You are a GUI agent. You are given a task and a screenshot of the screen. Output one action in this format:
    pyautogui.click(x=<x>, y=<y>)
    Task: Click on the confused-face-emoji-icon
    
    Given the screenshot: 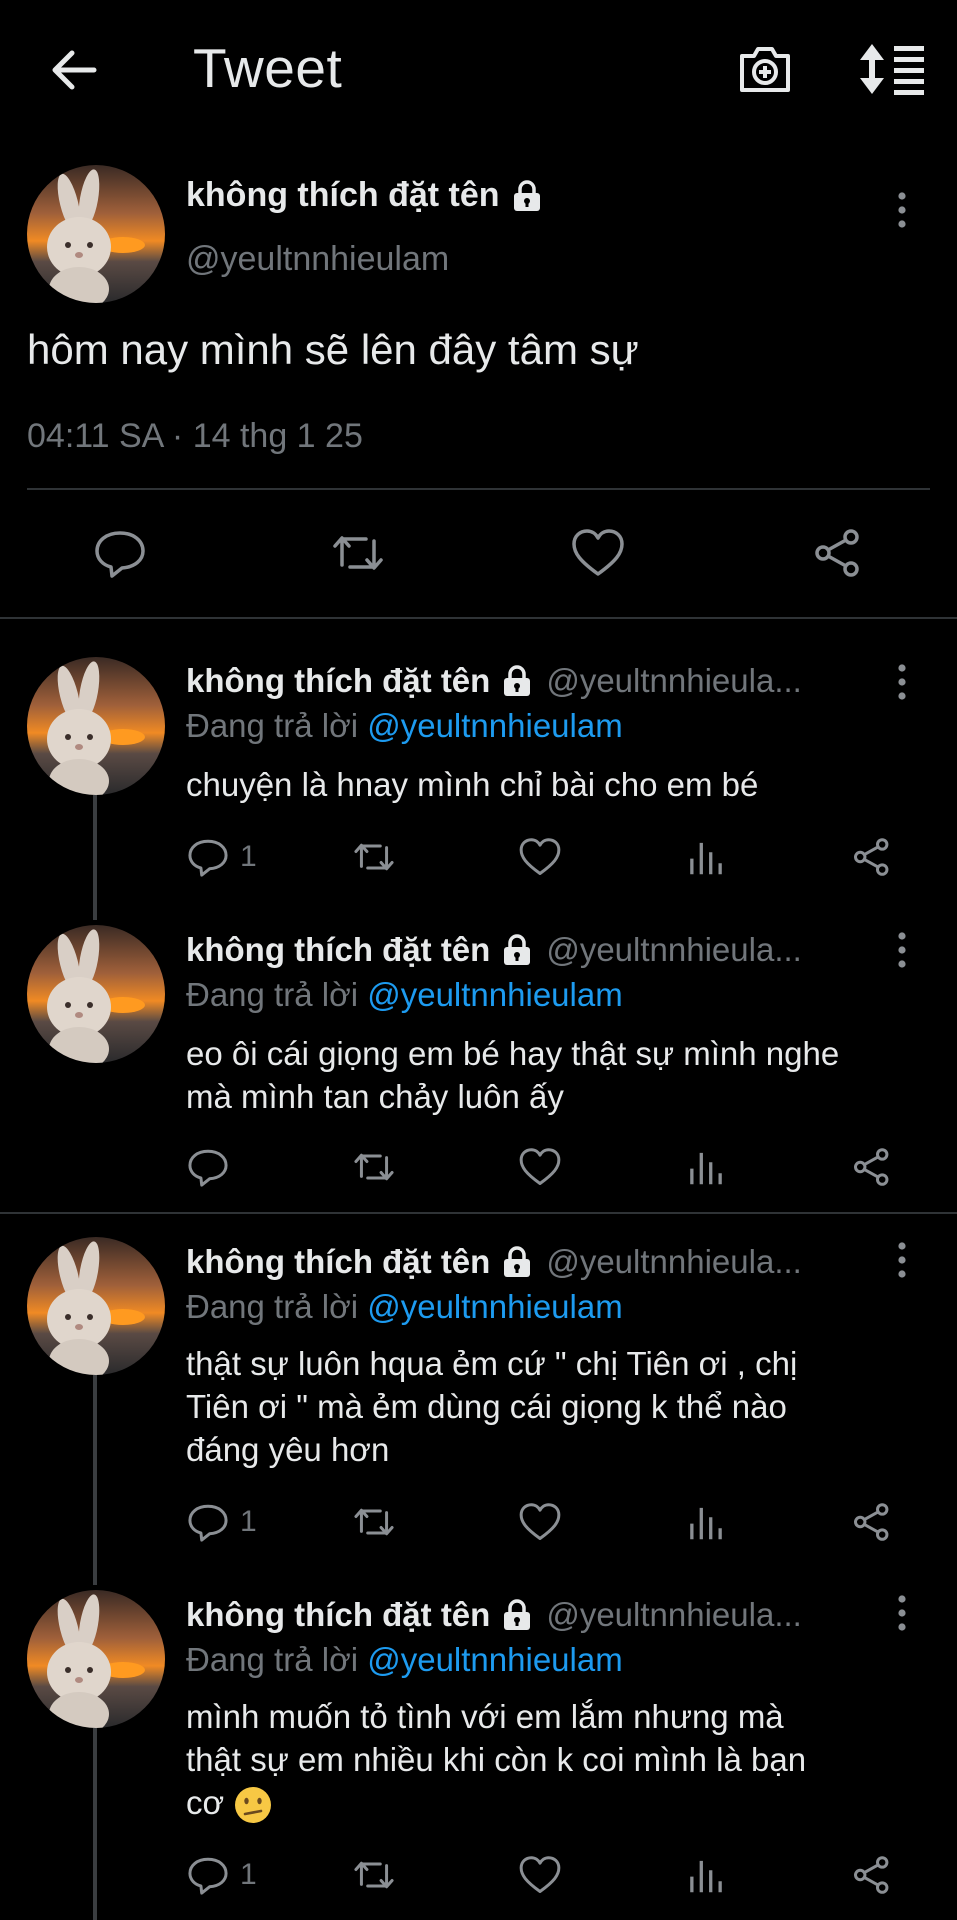 What is the action you would take?
    pyautogui.click(x=253, y=1805)
    